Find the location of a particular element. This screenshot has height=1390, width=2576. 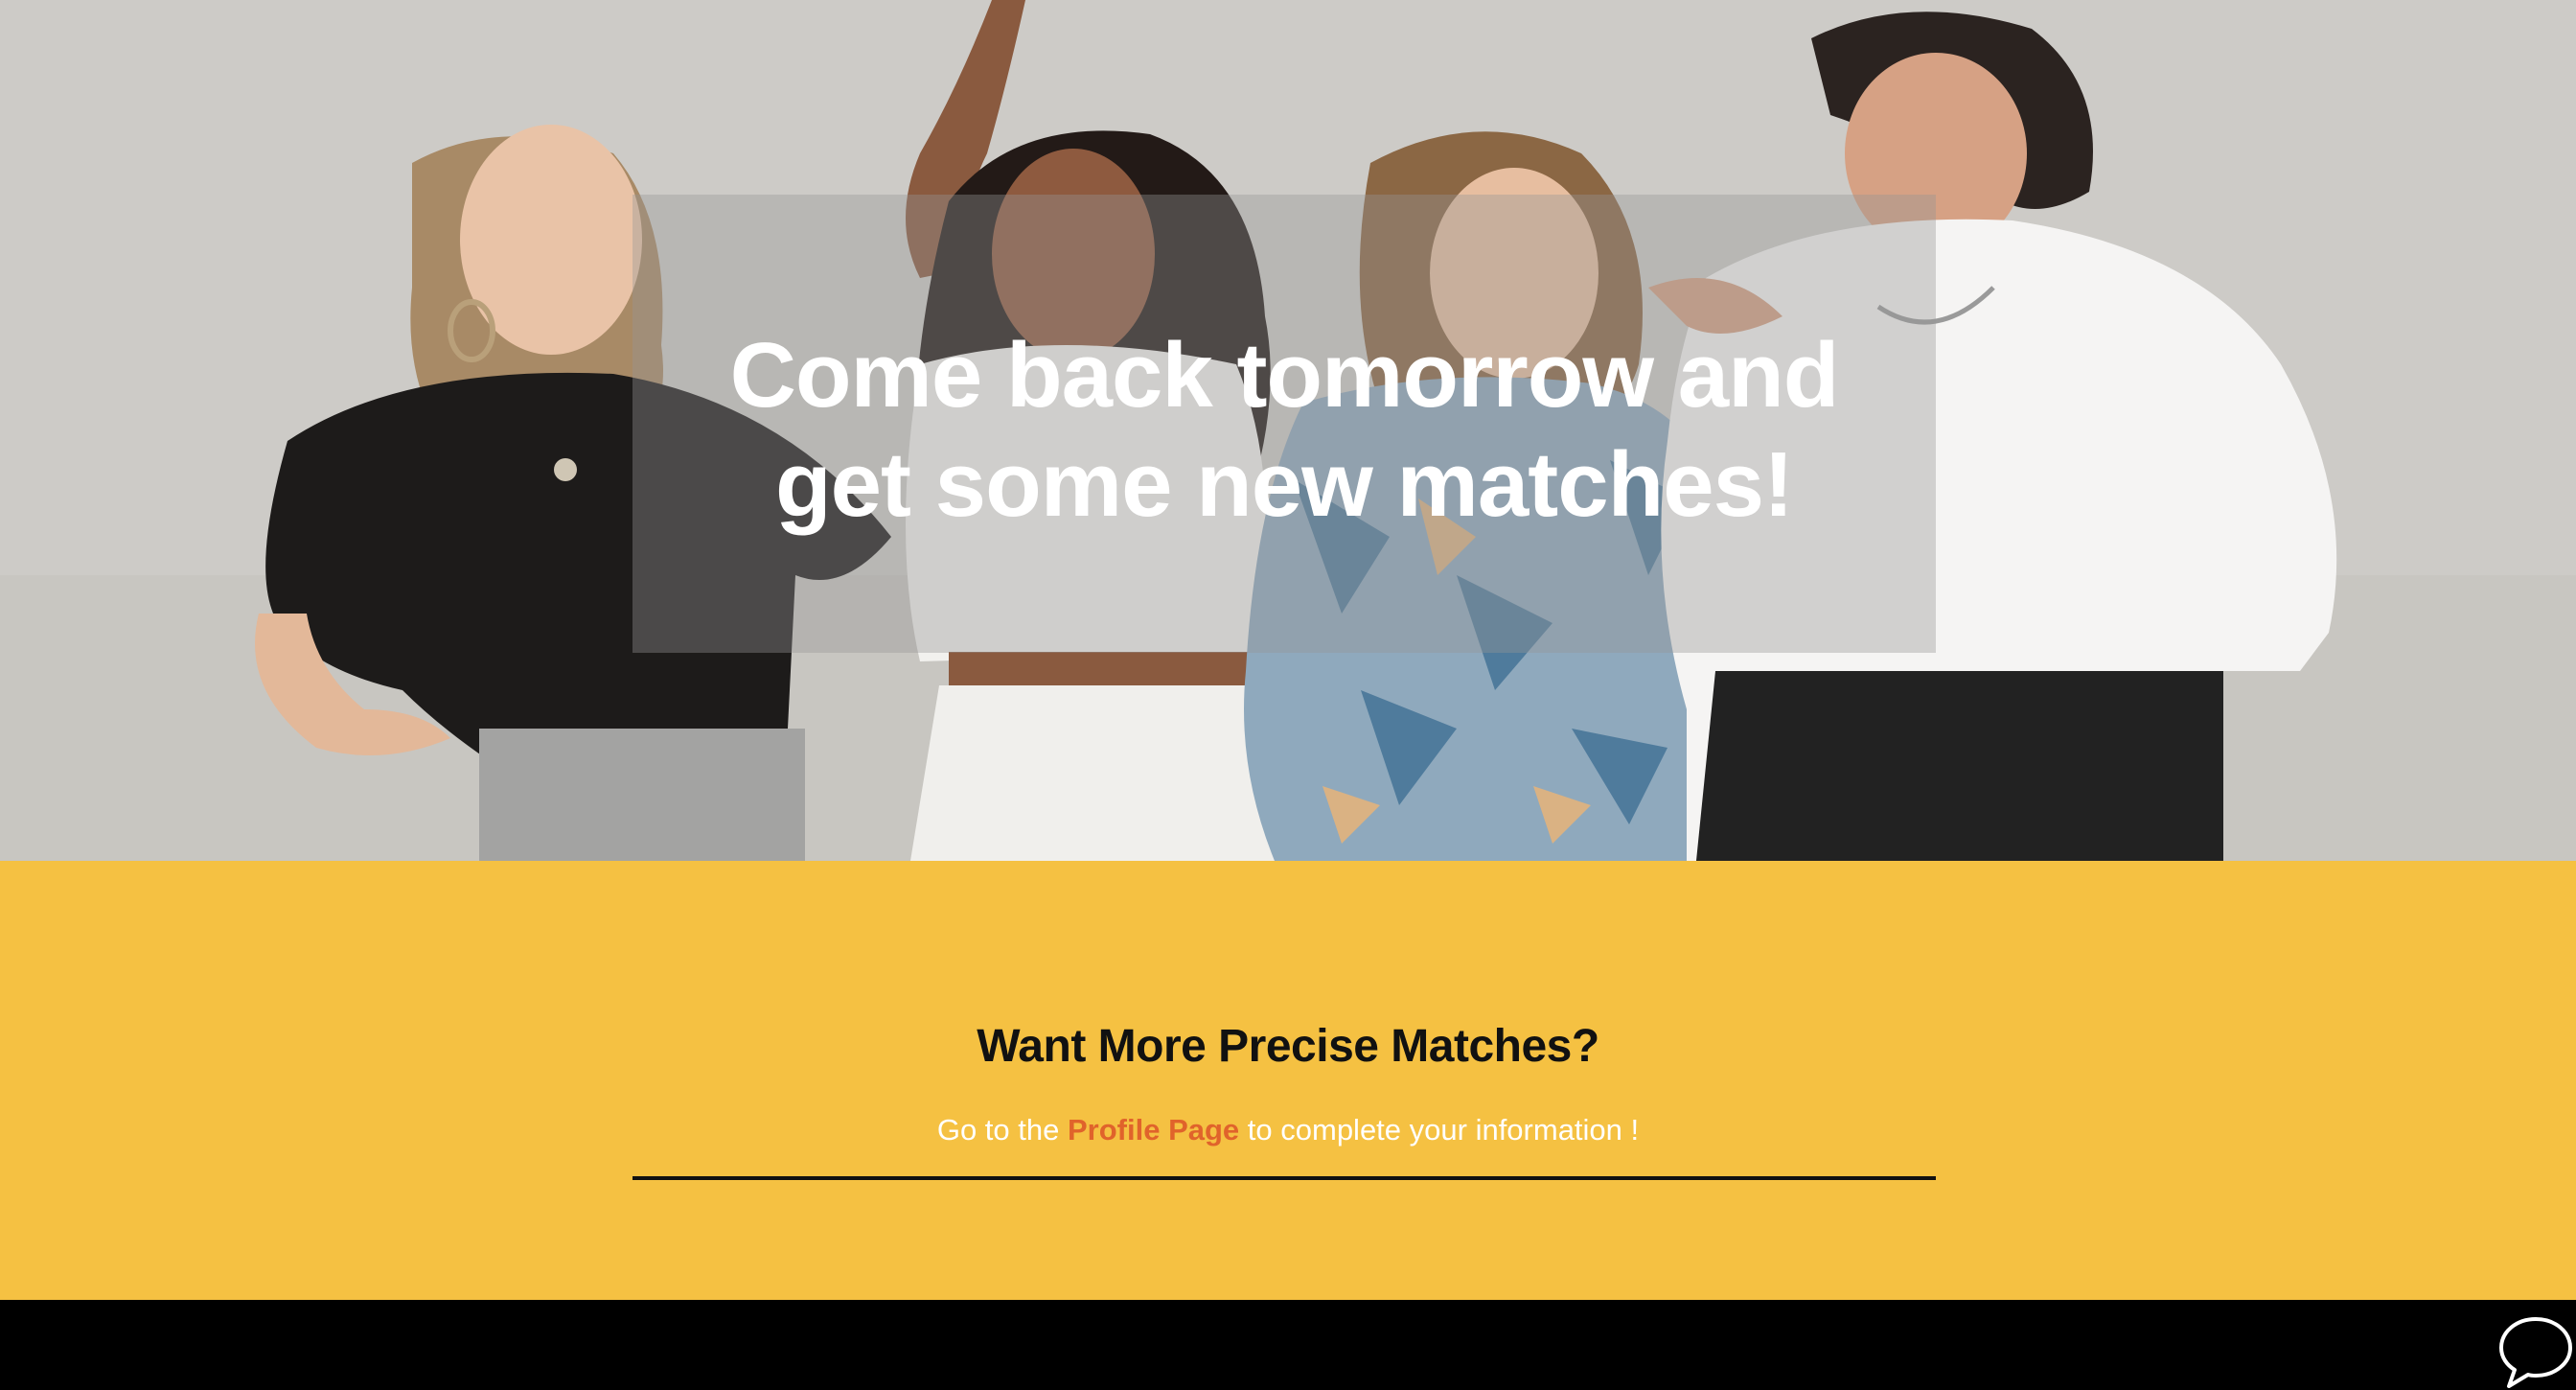

cta-divider is located at coordinates (1284, 1178).